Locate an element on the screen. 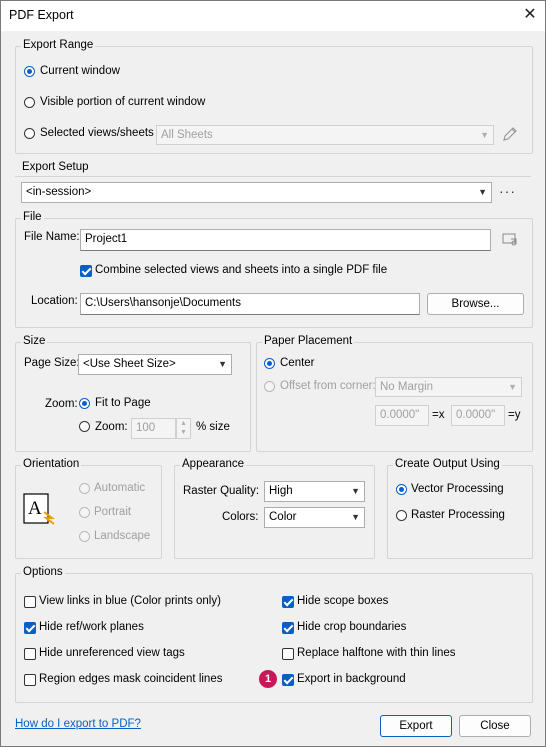 Image resolution: width=546 pixels, height=747 pixels. zoom-spinner: ▲ ▼ is located at coordinates (183, 428).